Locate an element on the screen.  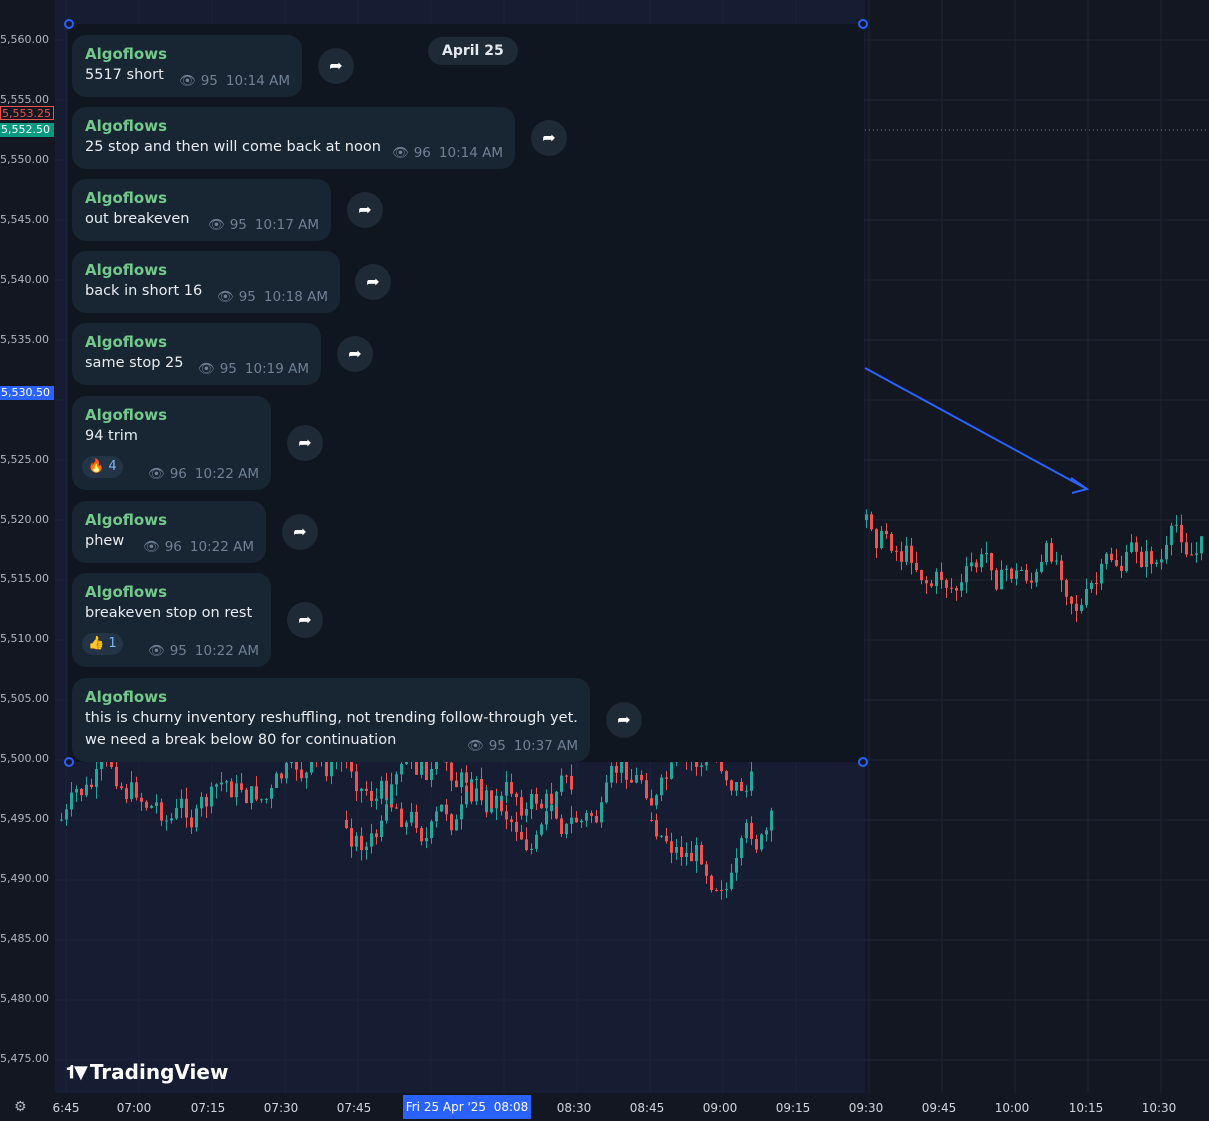
resize-handle-bl is located at coordinates (69, 762).